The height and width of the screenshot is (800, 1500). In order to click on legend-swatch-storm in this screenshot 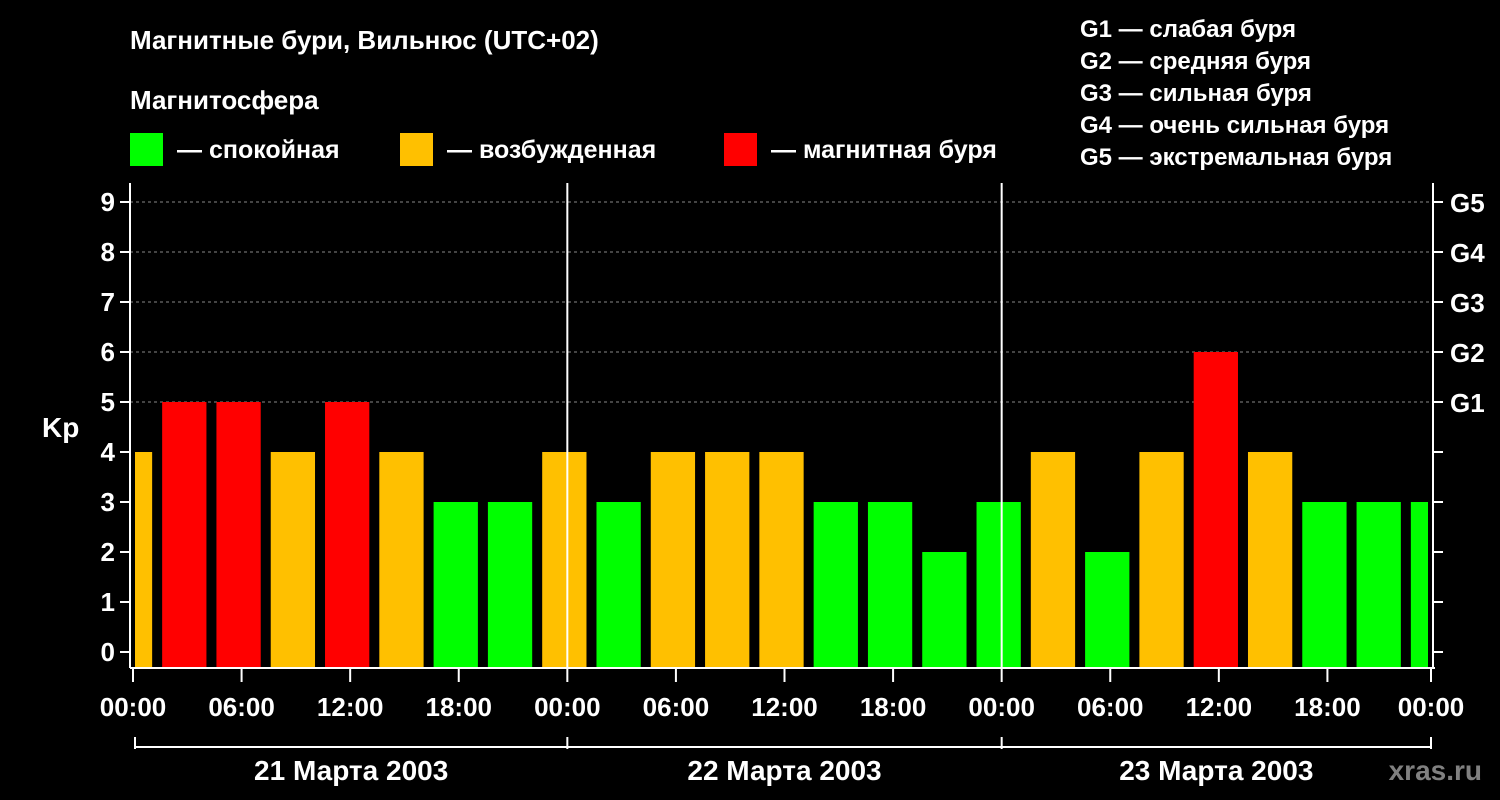, I will do `click(740, 149)`.